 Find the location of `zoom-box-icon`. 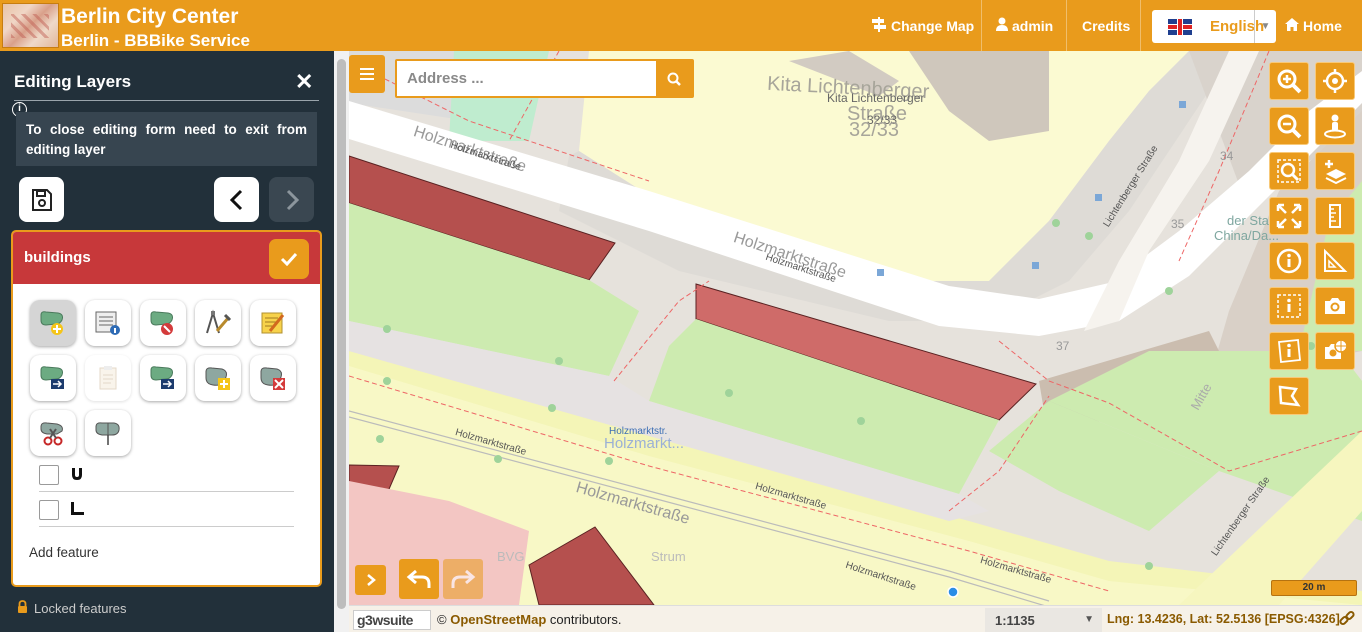

zoom-box-icon is located at coordinates (1289, 171).